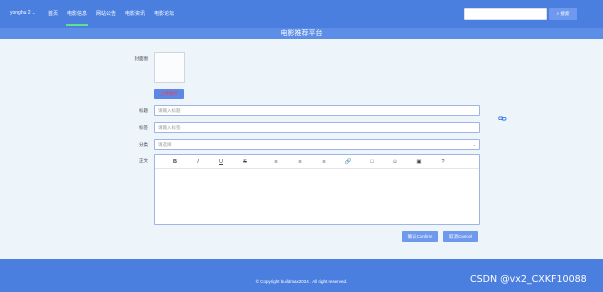 This screenshot has width=603, height=292. Describe the element at coordinates (169, 94) in the screenshot. I see `upload-image-button: 上传图片` at that location.